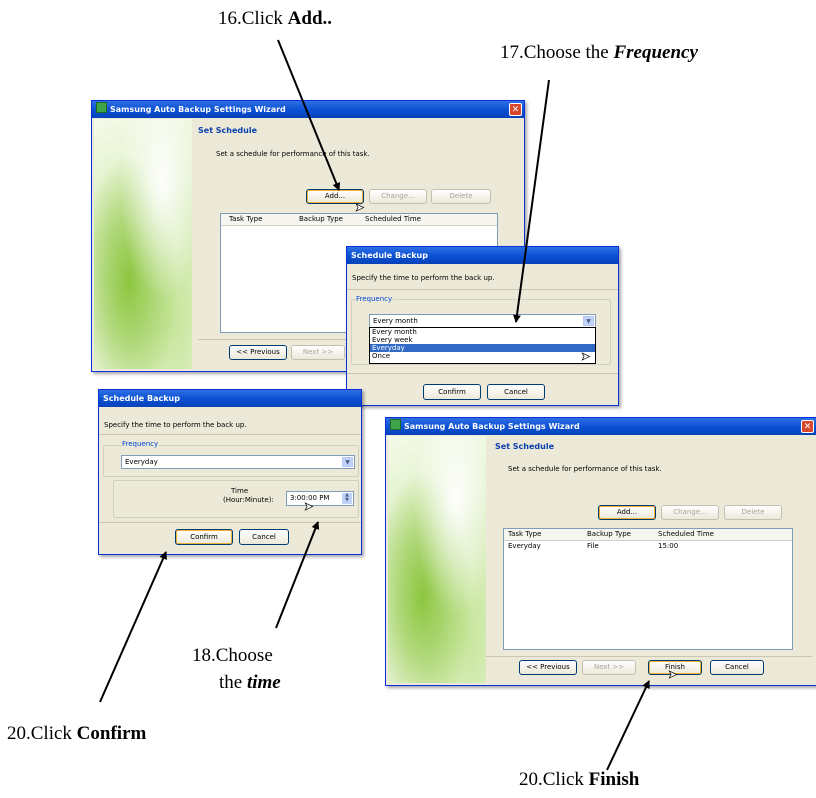 Image resolution: width=816 pixels, height=798 pixels. I want to click on schedule-1-titlebar: Schedule Backup, so click(482, 255).